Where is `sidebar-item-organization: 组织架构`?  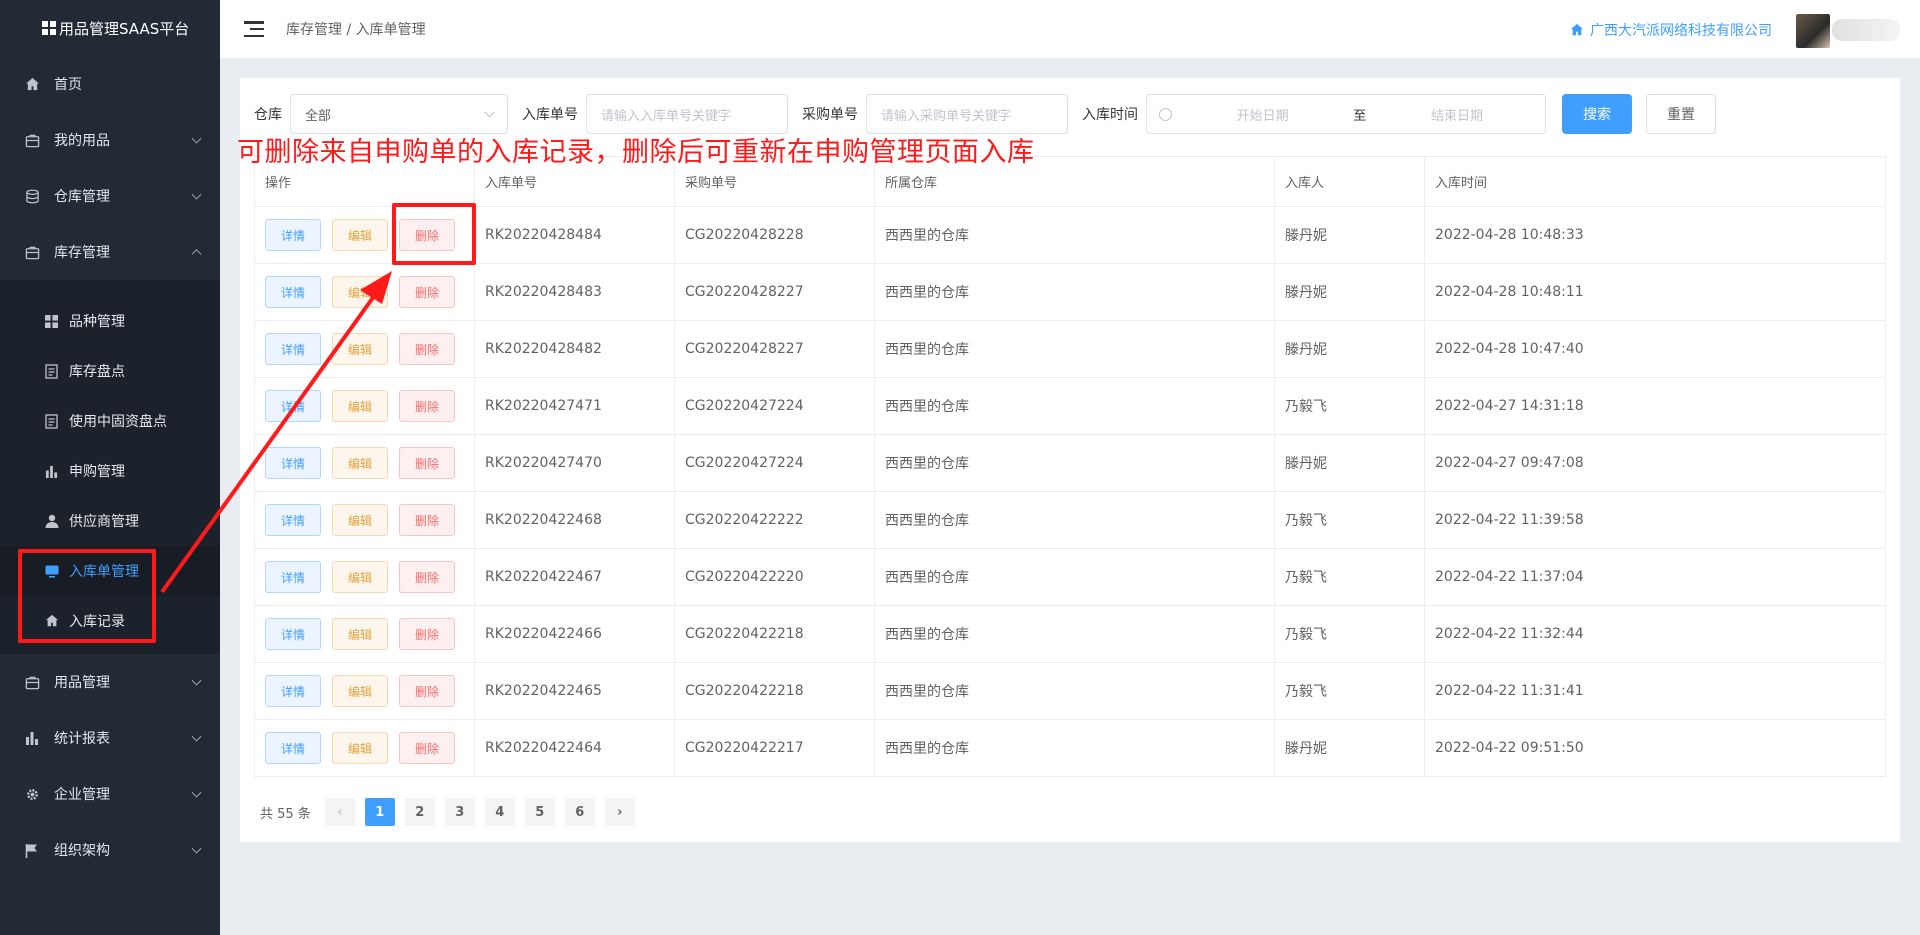
sidebar-item-organization: 组织架构 is located at coordinates (110, 850).